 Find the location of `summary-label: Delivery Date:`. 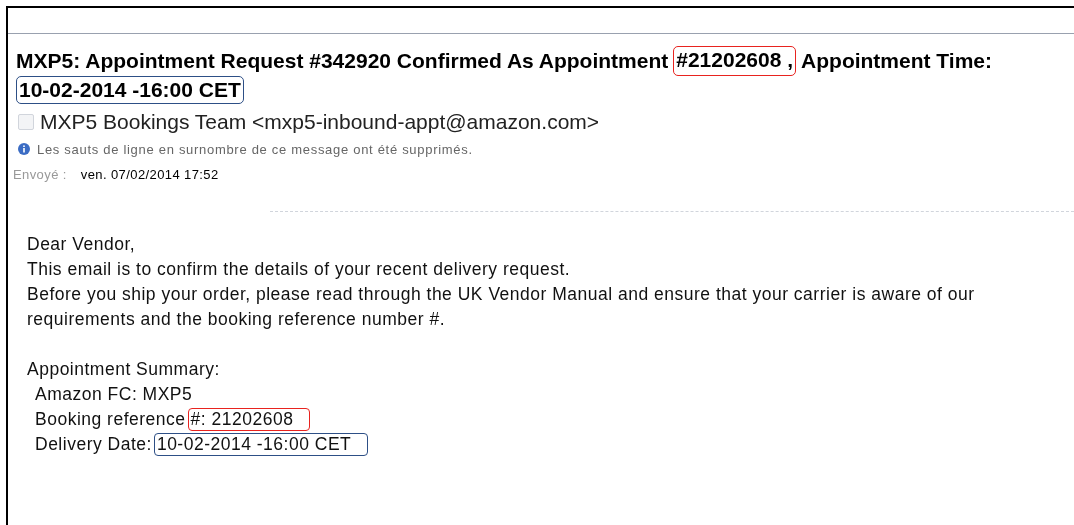

summary-label: Delivery Date: is located at coordinates (93, 444).